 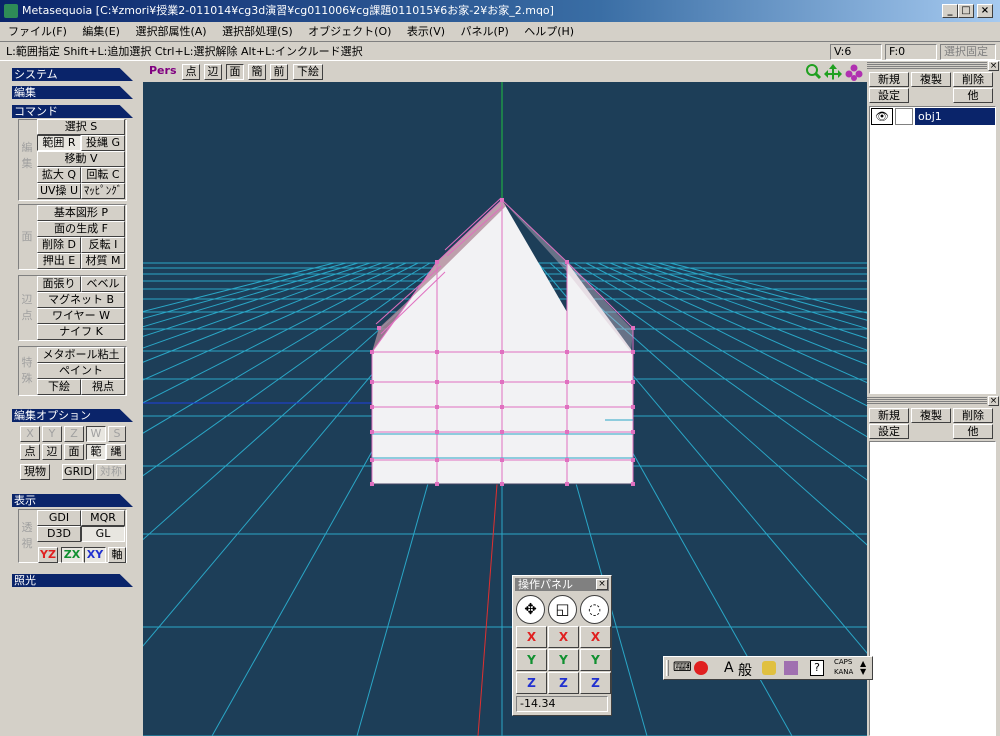 What do you see at coordinates (993, 66) in the screenshot?
I see `object-panel-close: ×` at bounding box center [993, 66].